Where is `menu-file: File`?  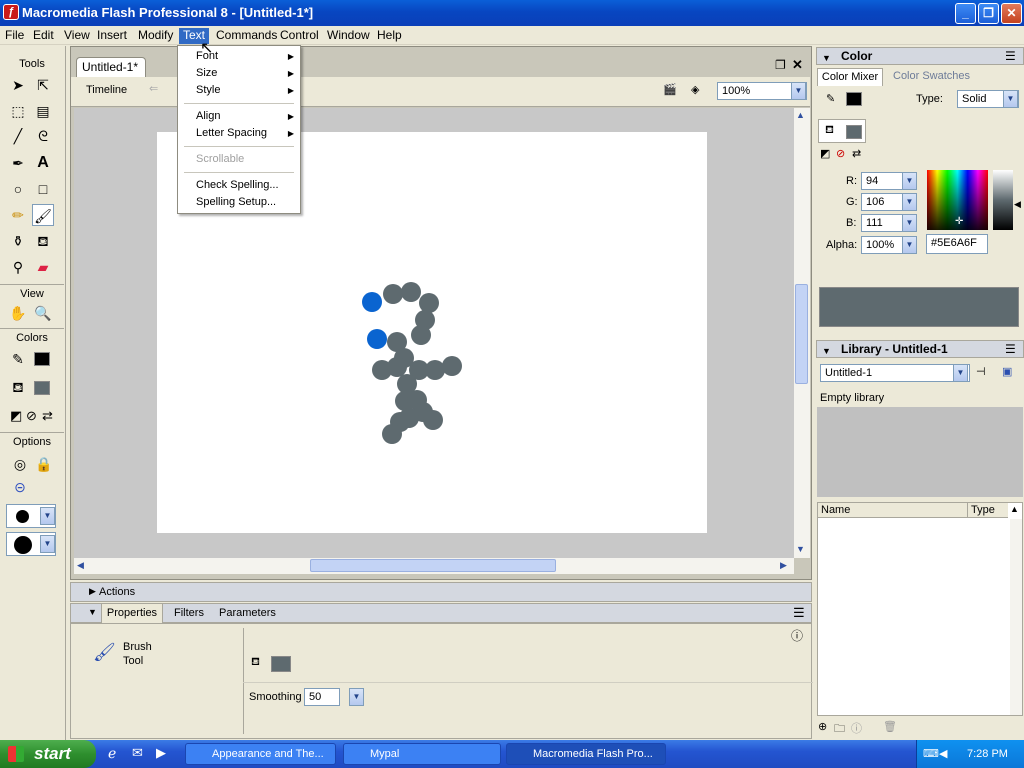
menu-file: File is located at coordinates (14, 36).